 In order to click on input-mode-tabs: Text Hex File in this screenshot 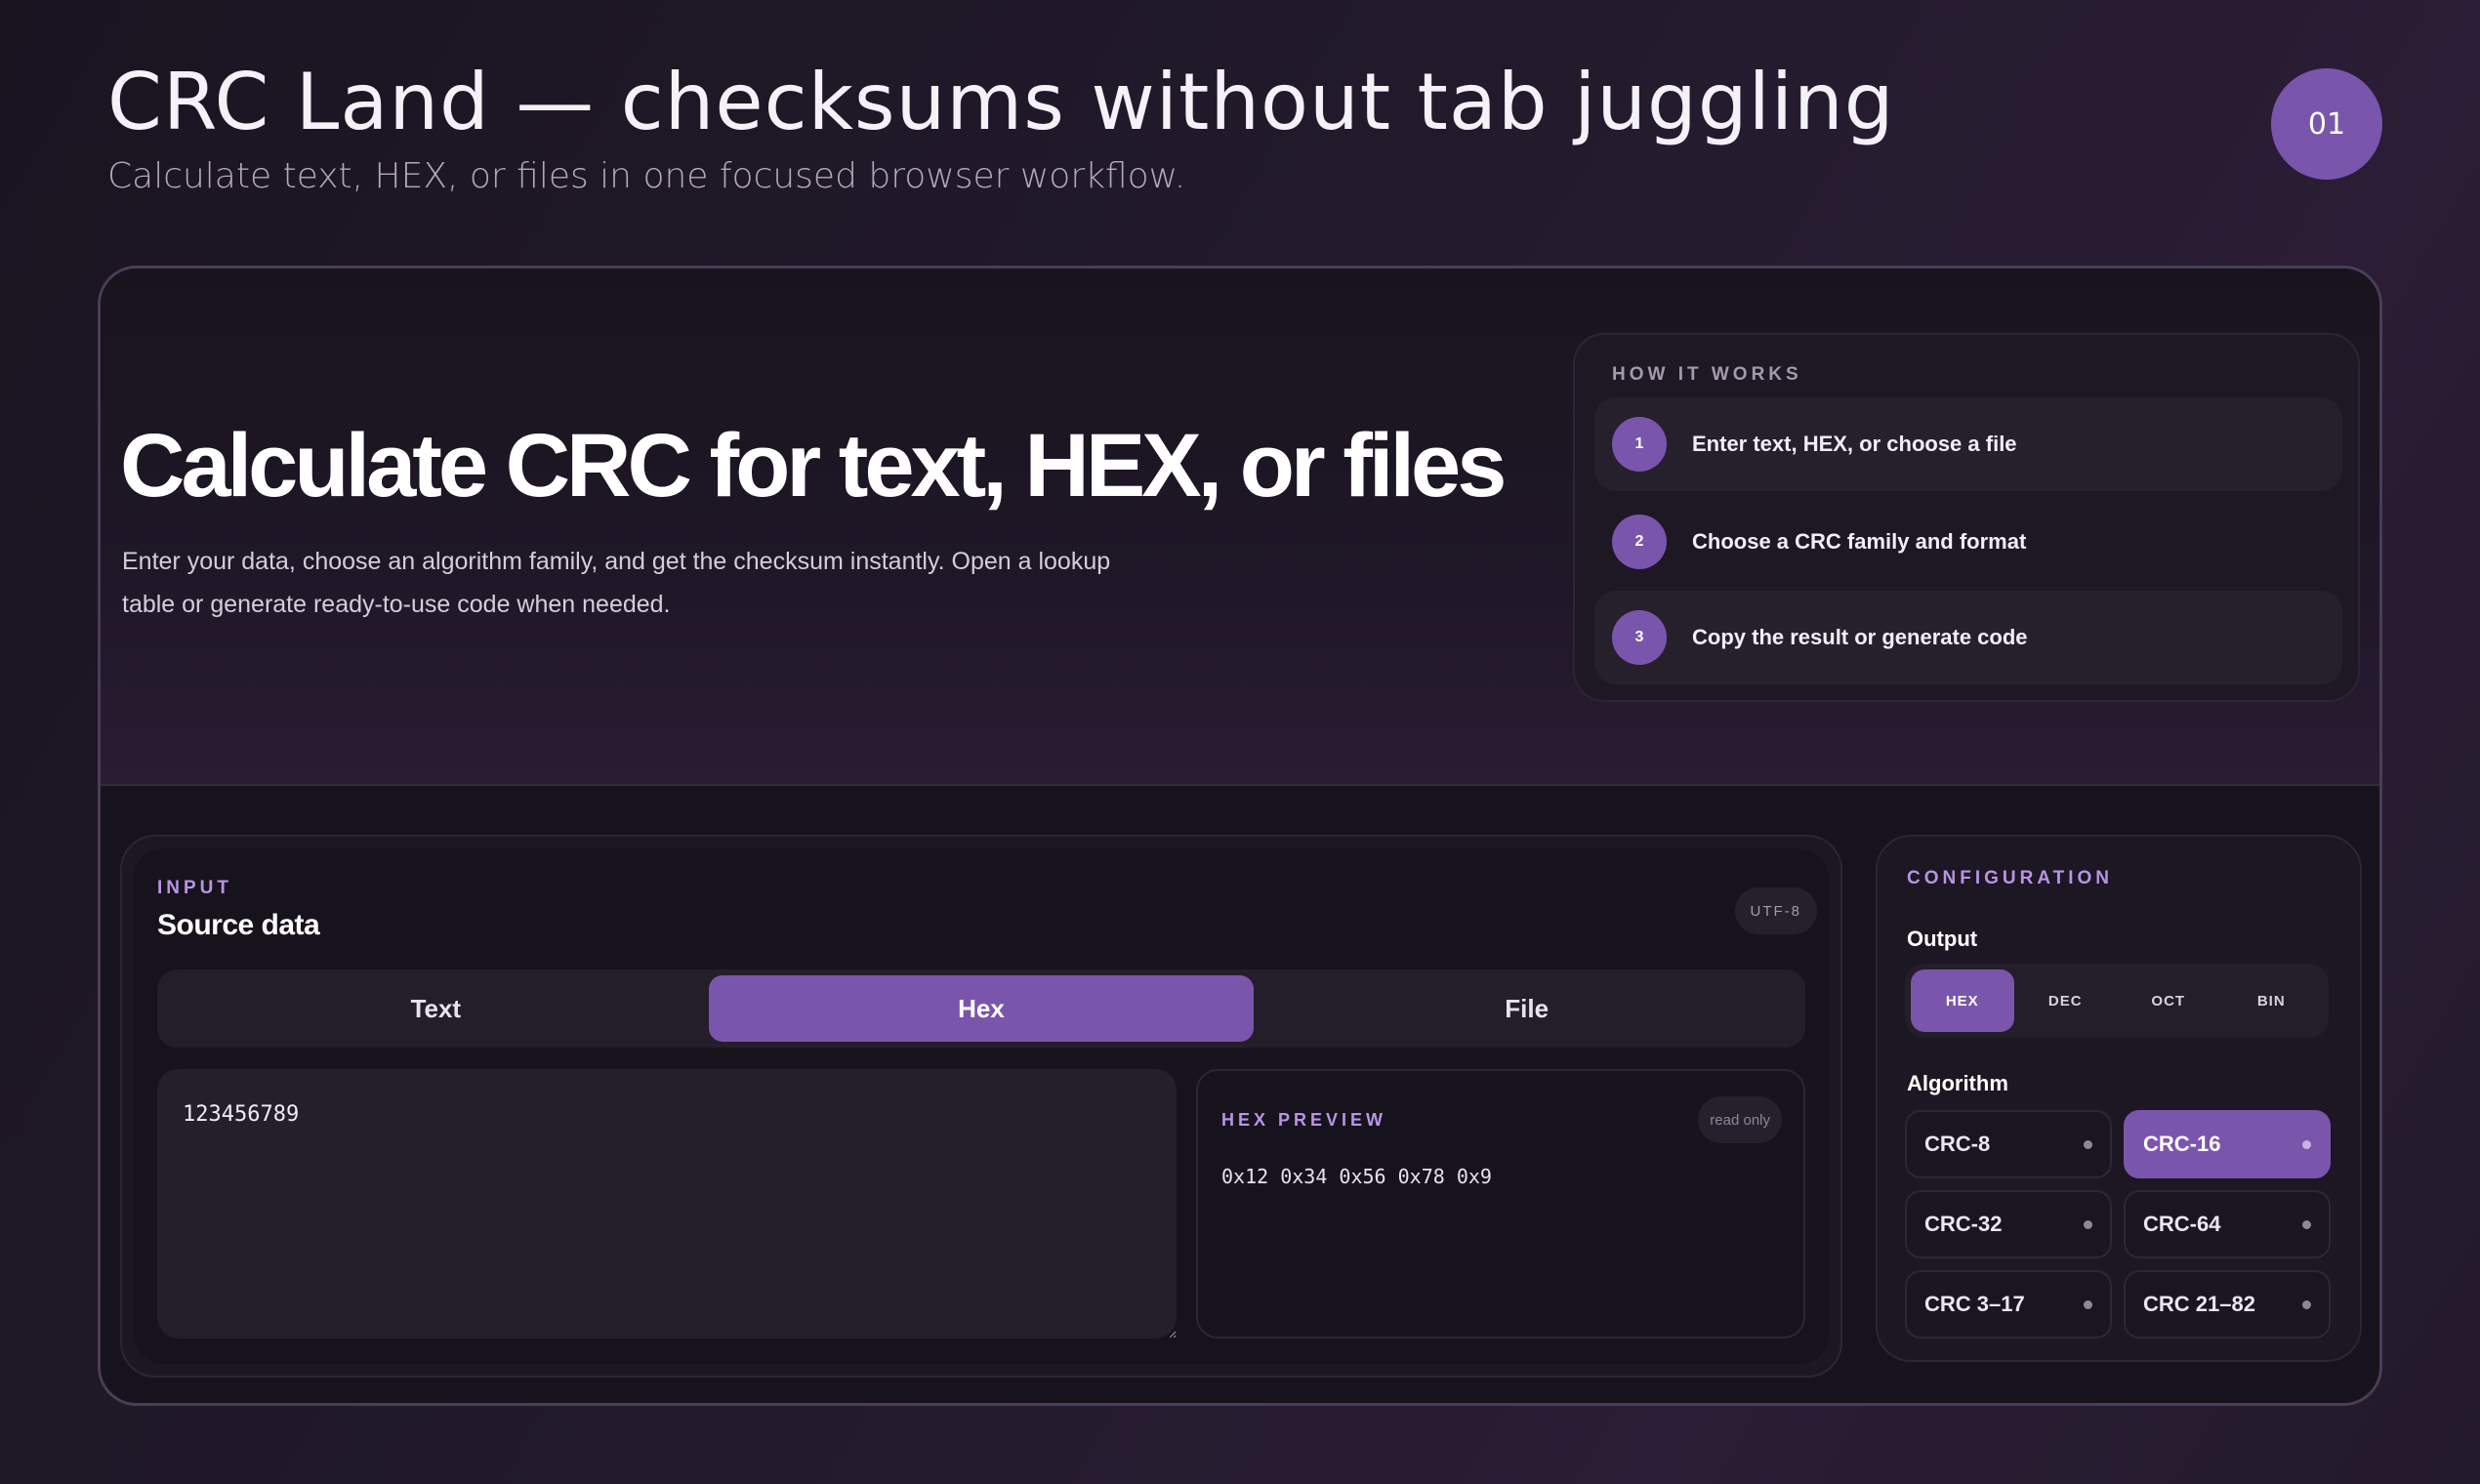, I will do `click(981, 1009)`.